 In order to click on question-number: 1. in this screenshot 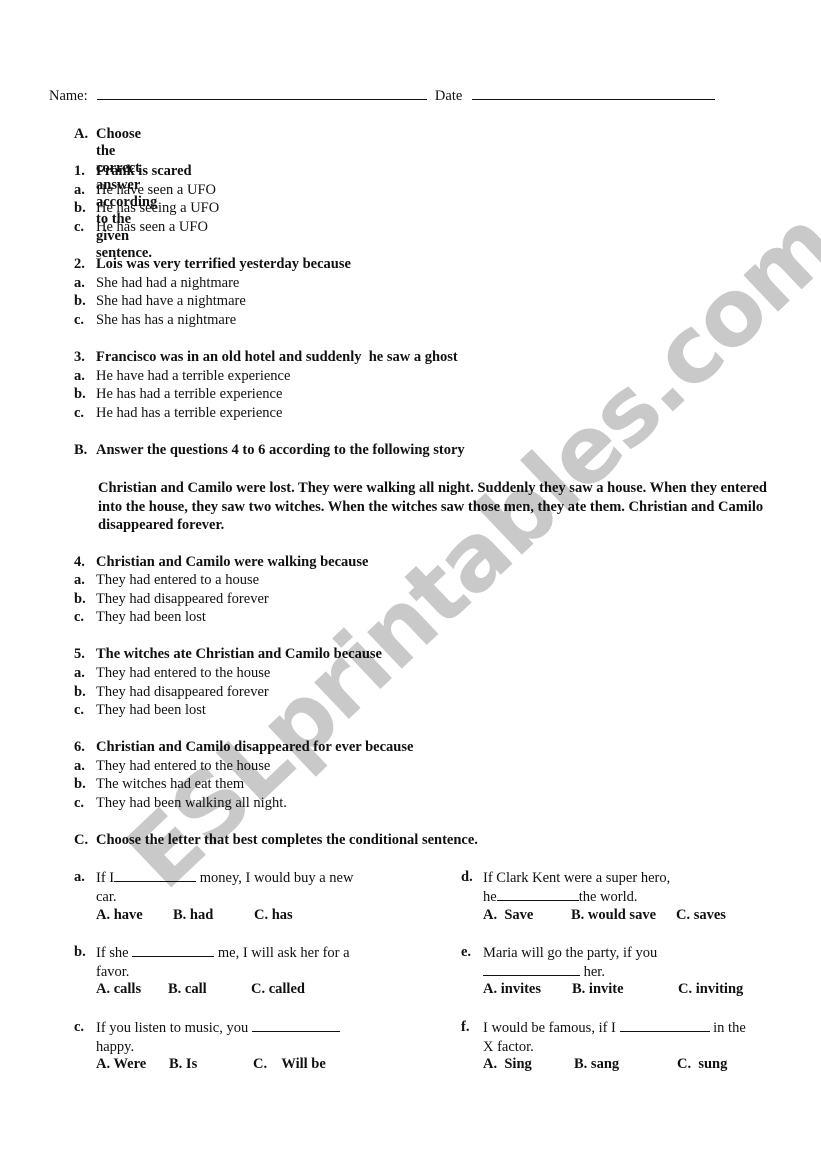, I will do `click(79, 171)`.